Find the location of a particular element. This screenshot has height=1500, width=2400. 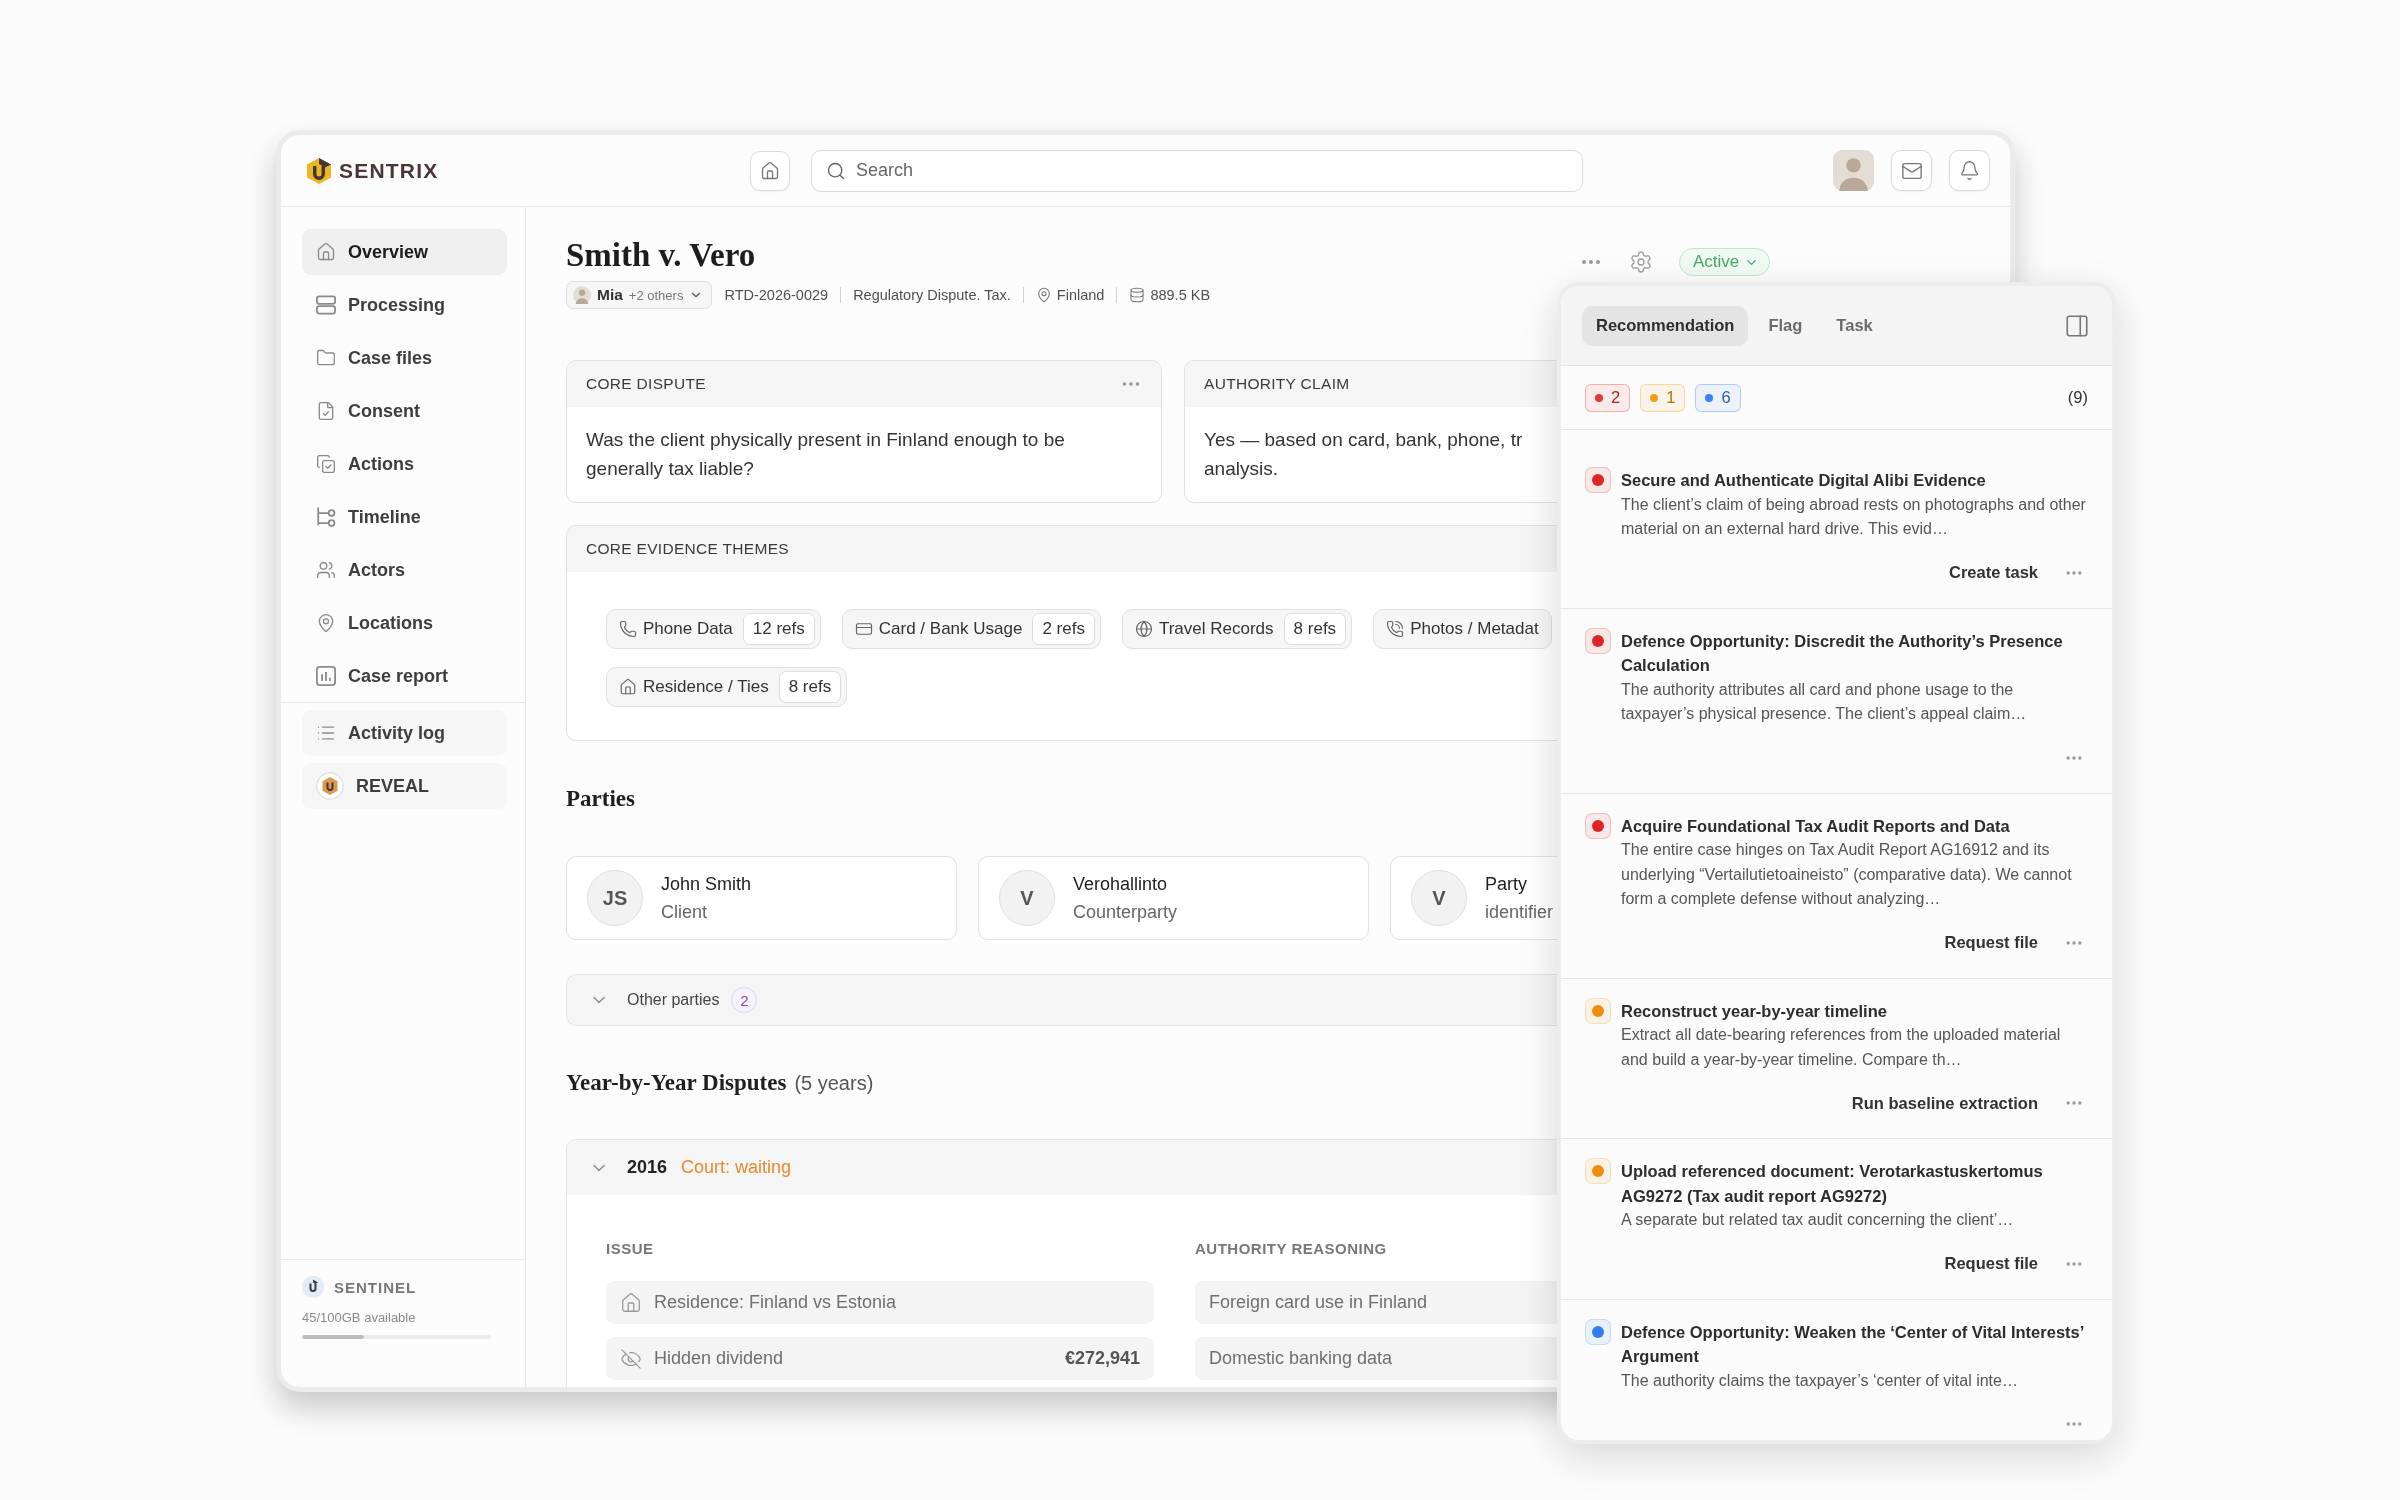

home-button is located at coordinates (770, 170).